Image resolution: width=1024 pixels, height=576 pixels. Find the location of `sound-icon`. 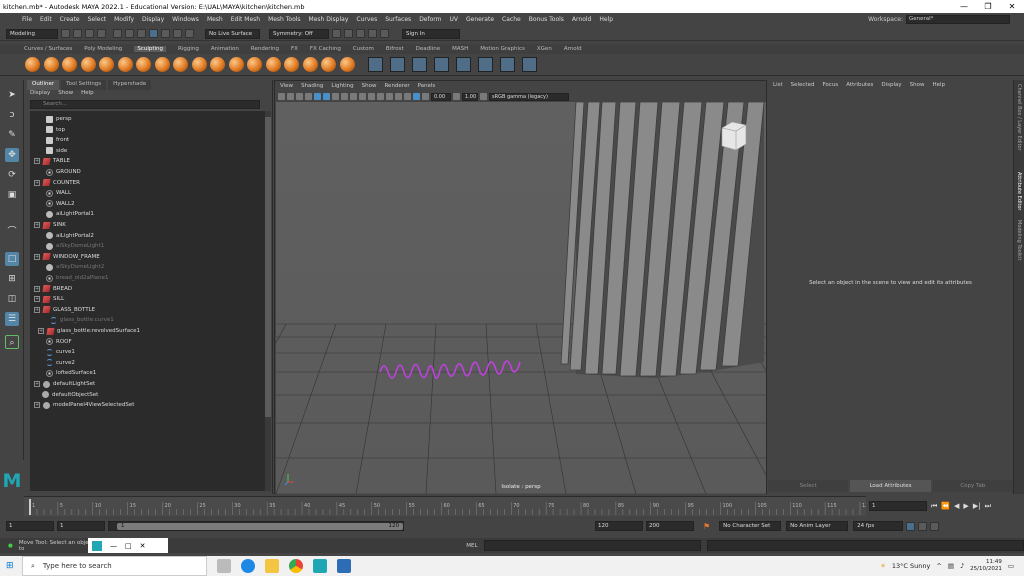

sound-icon is located at coordinates (923, 526).